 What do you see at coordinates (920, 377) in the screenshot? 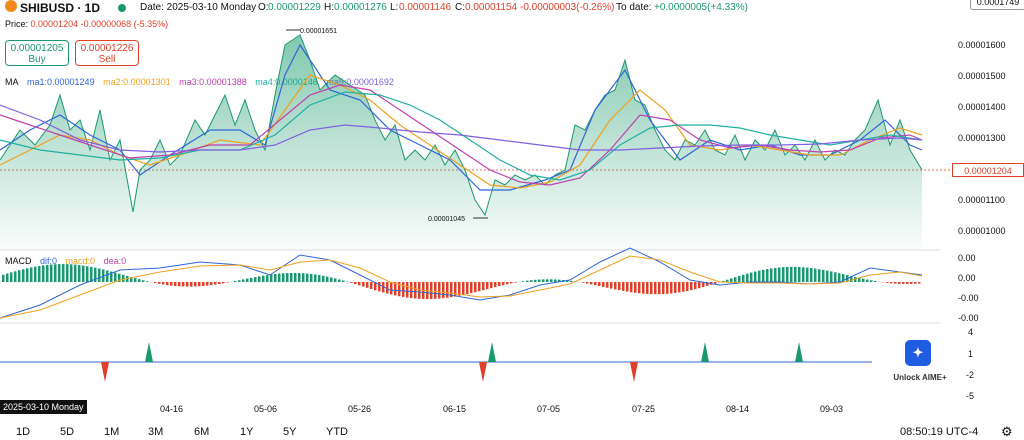
I see `unlock-aime-link: Unlock AIME+` at bounding box center [920, 377].